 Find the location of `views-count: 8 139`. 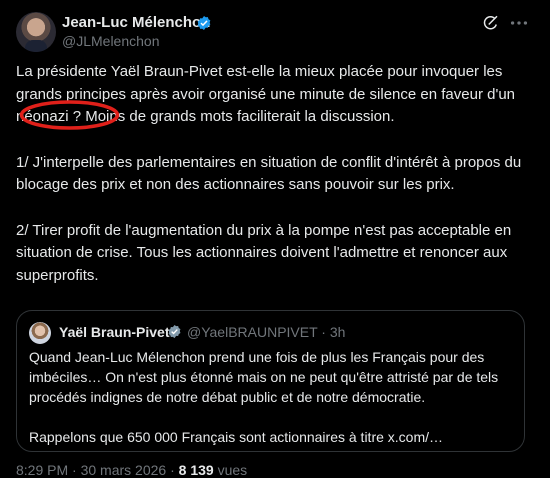

views-count: 8 139 is located at coordinates (196, 470).